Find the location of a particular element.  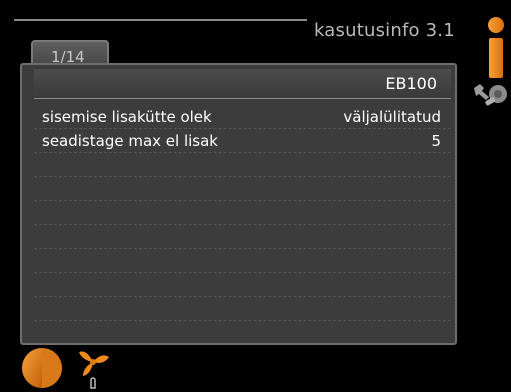

info-icon is located at coordinates (496, 48).